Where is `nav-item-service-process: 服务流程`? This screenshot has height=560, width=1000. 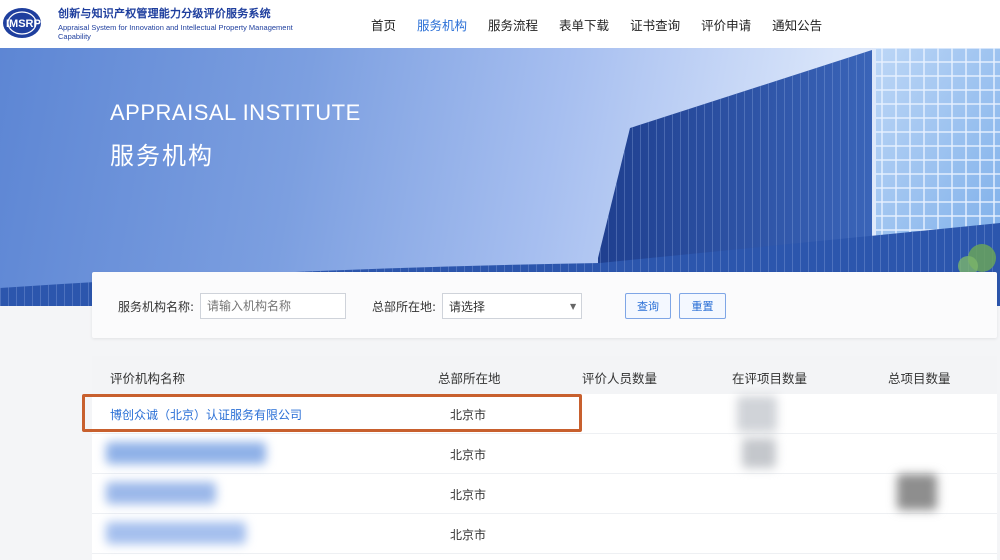
nav-item-service-process: 服务流程 is located at coordinates (513, 24).